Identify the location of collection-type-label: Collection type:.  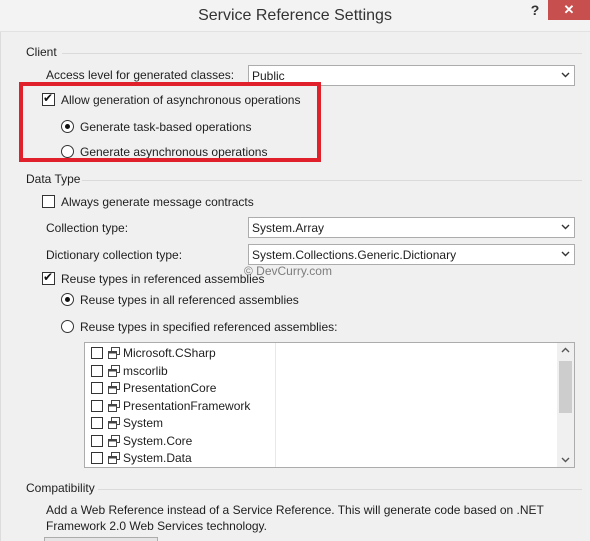
(87, 228).